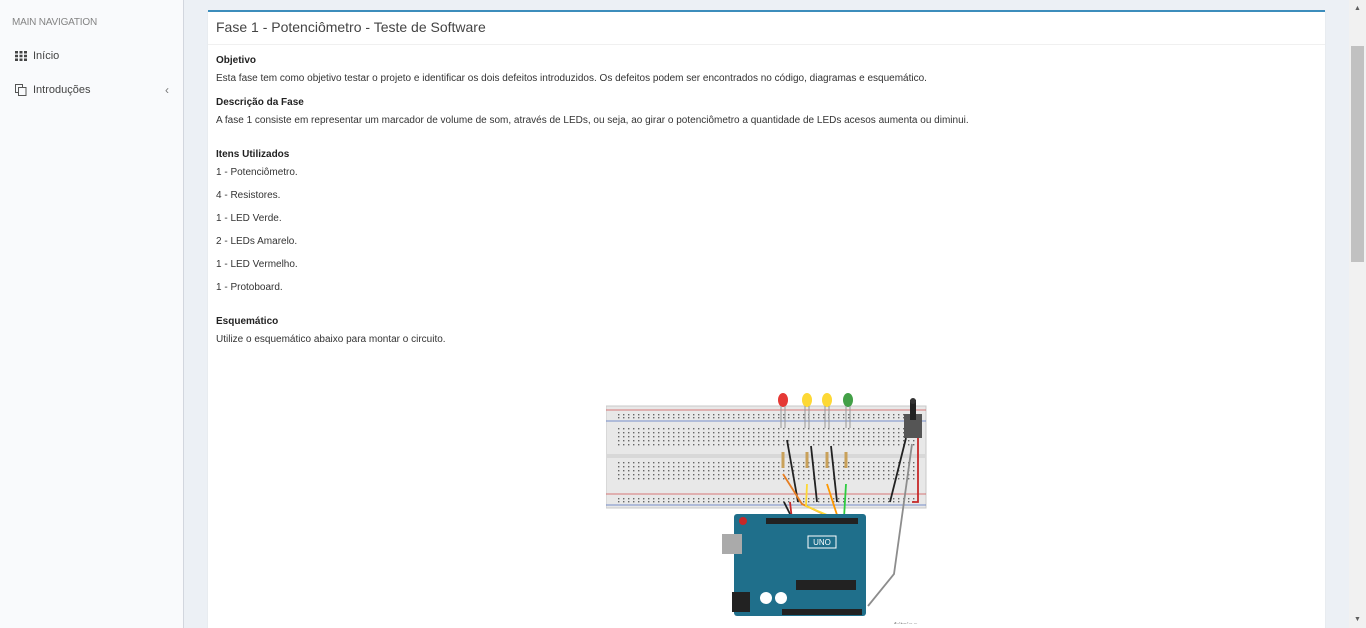 The image size is (1366, 628). Describe the element at coordinates (1357, 314) in the screenshot. I see `vertical-scrollbar: ▲ ▼` at that location.